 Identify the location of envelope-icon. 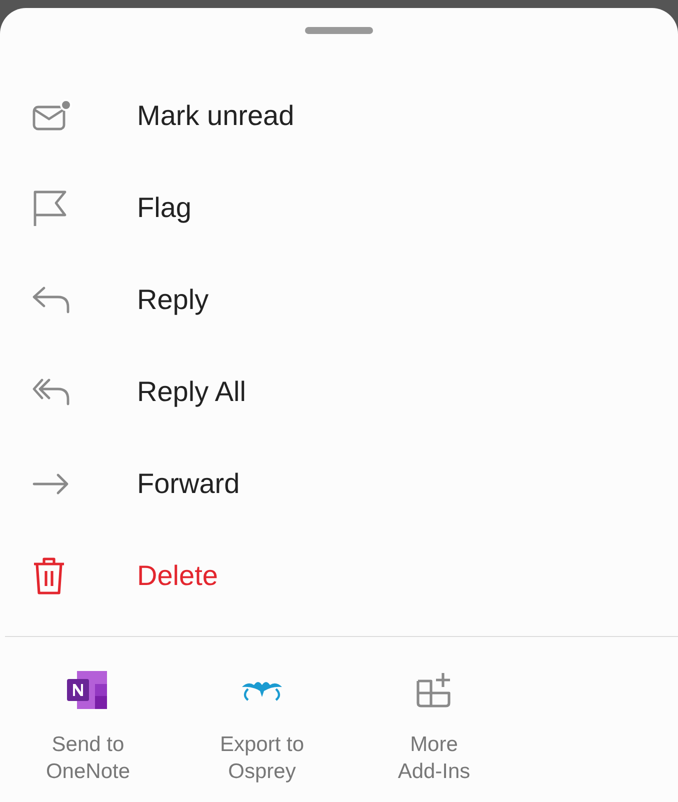
(52, 116).